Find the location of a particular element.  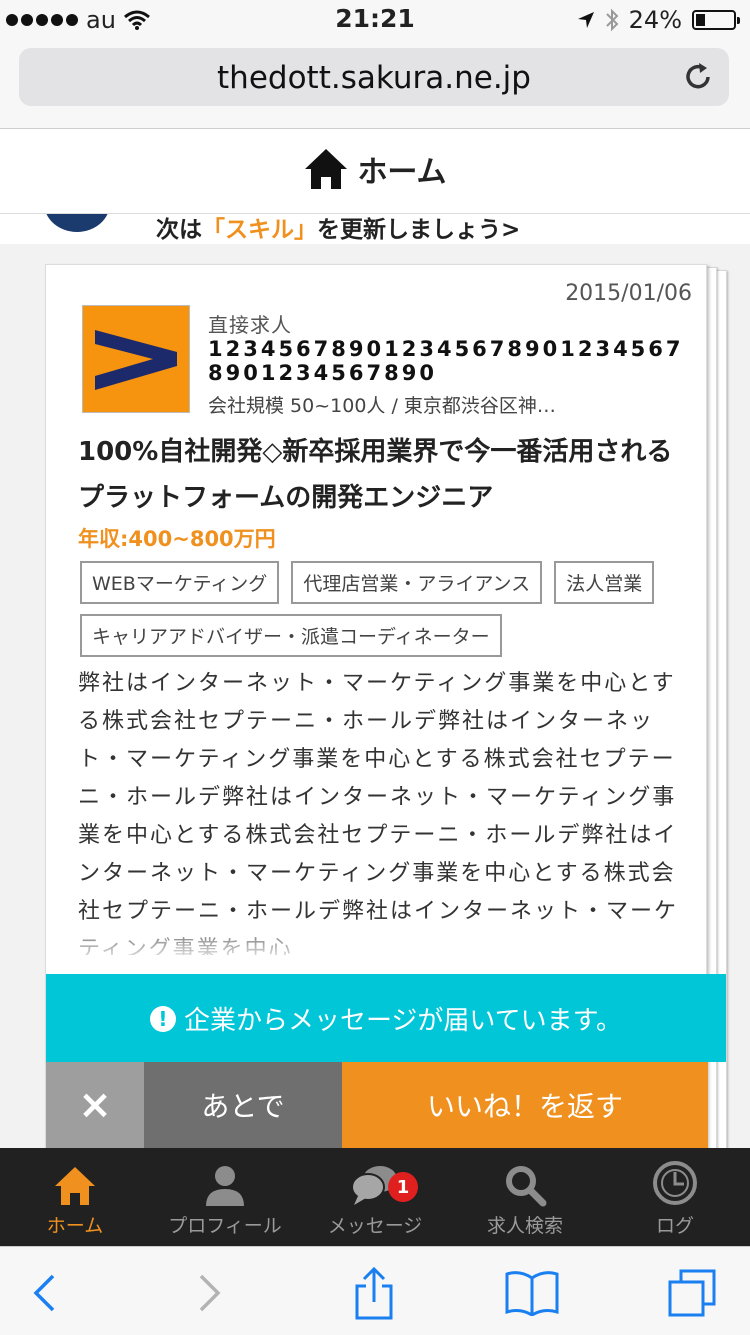

message-notification-text: 企業からメッセージが届いています。 is located at coordinates (403, 1021).